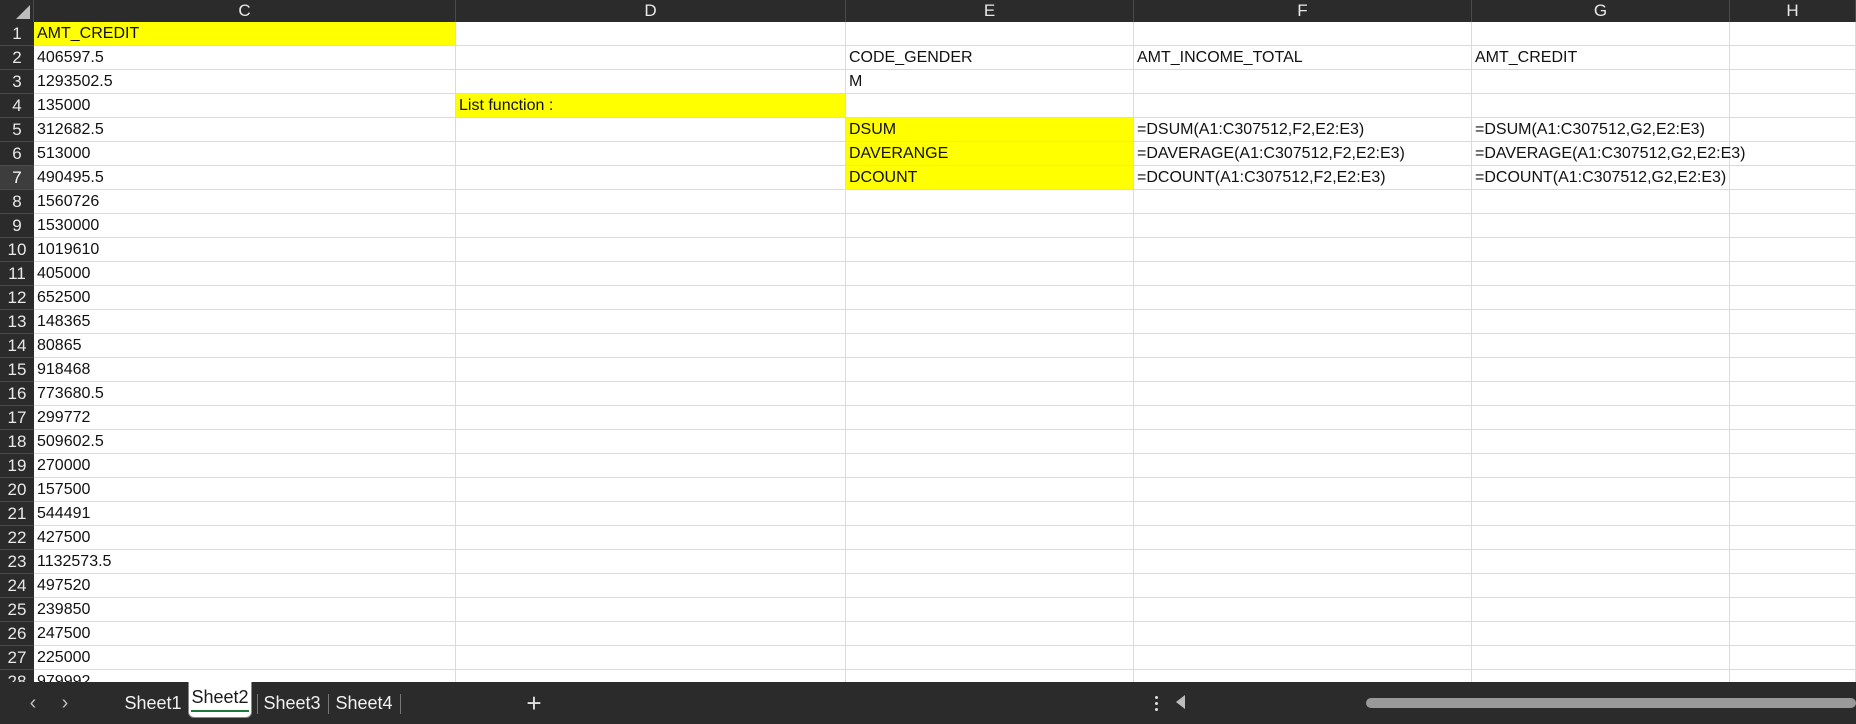  Describe the element at coordinates (990, 82) in the screenshot. I see `cell-e3: M` at that location.